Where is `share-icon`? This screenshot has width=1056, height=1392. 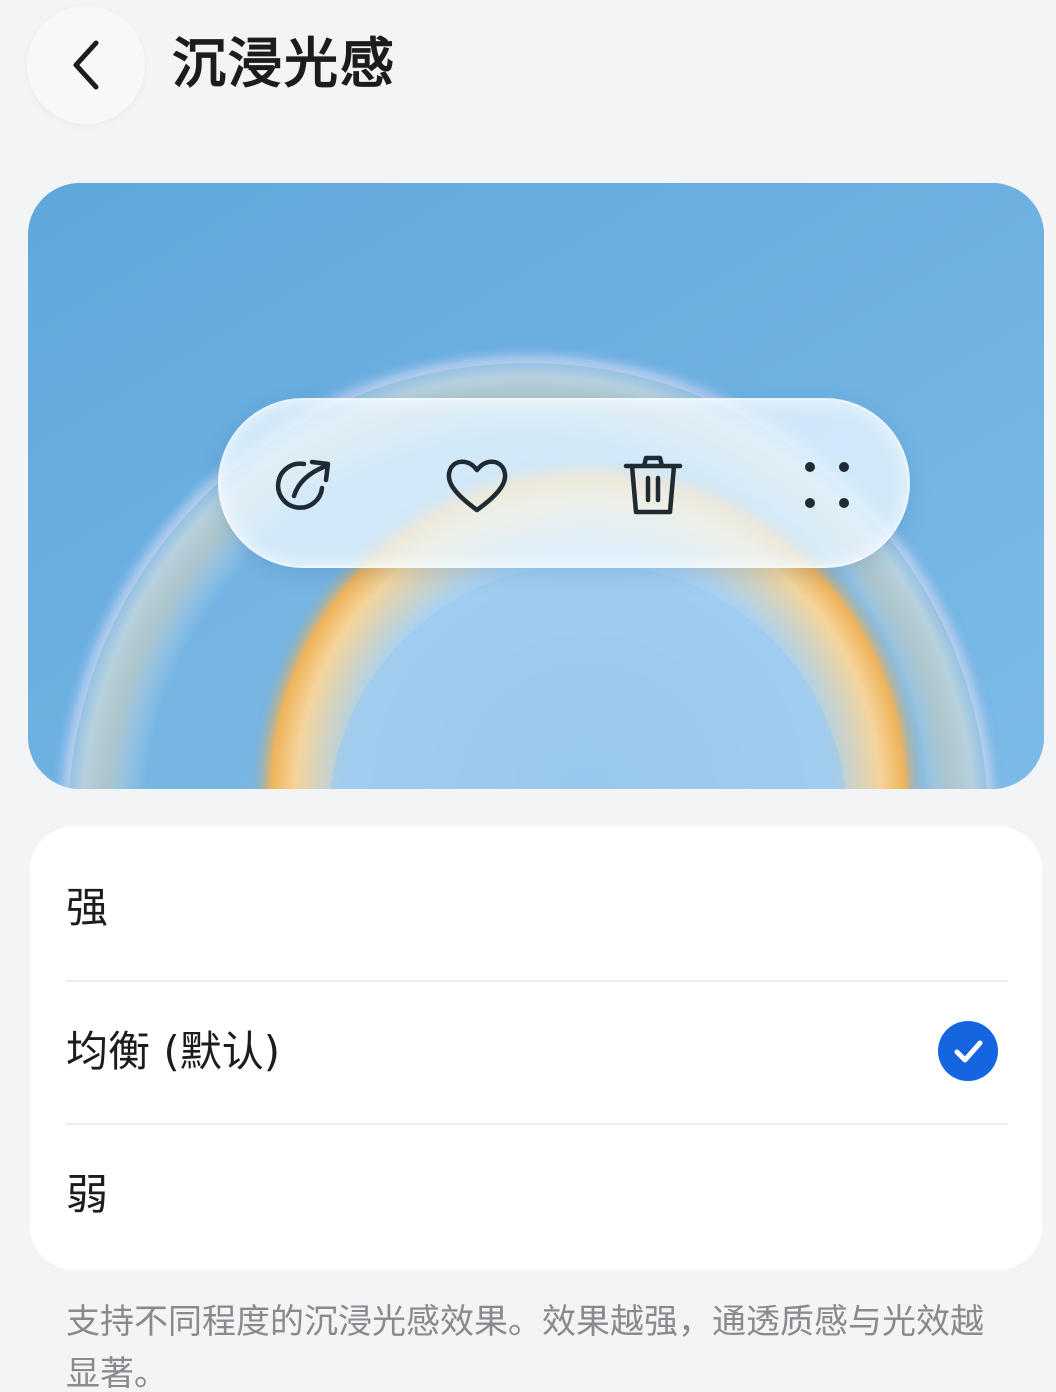 share-icon is located at coordinates (305, 485).